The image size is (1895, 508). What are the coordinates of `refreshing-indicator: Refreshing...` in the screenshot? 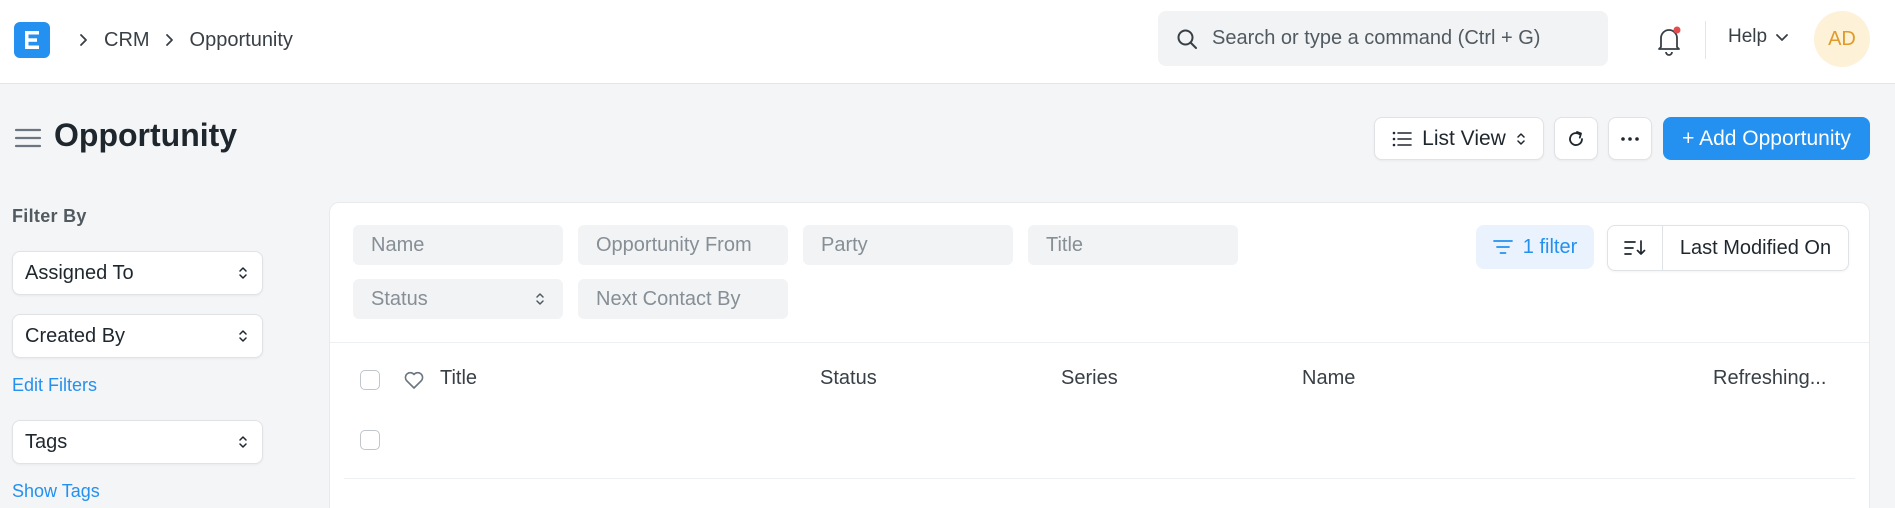 It's located at (1770, 378).